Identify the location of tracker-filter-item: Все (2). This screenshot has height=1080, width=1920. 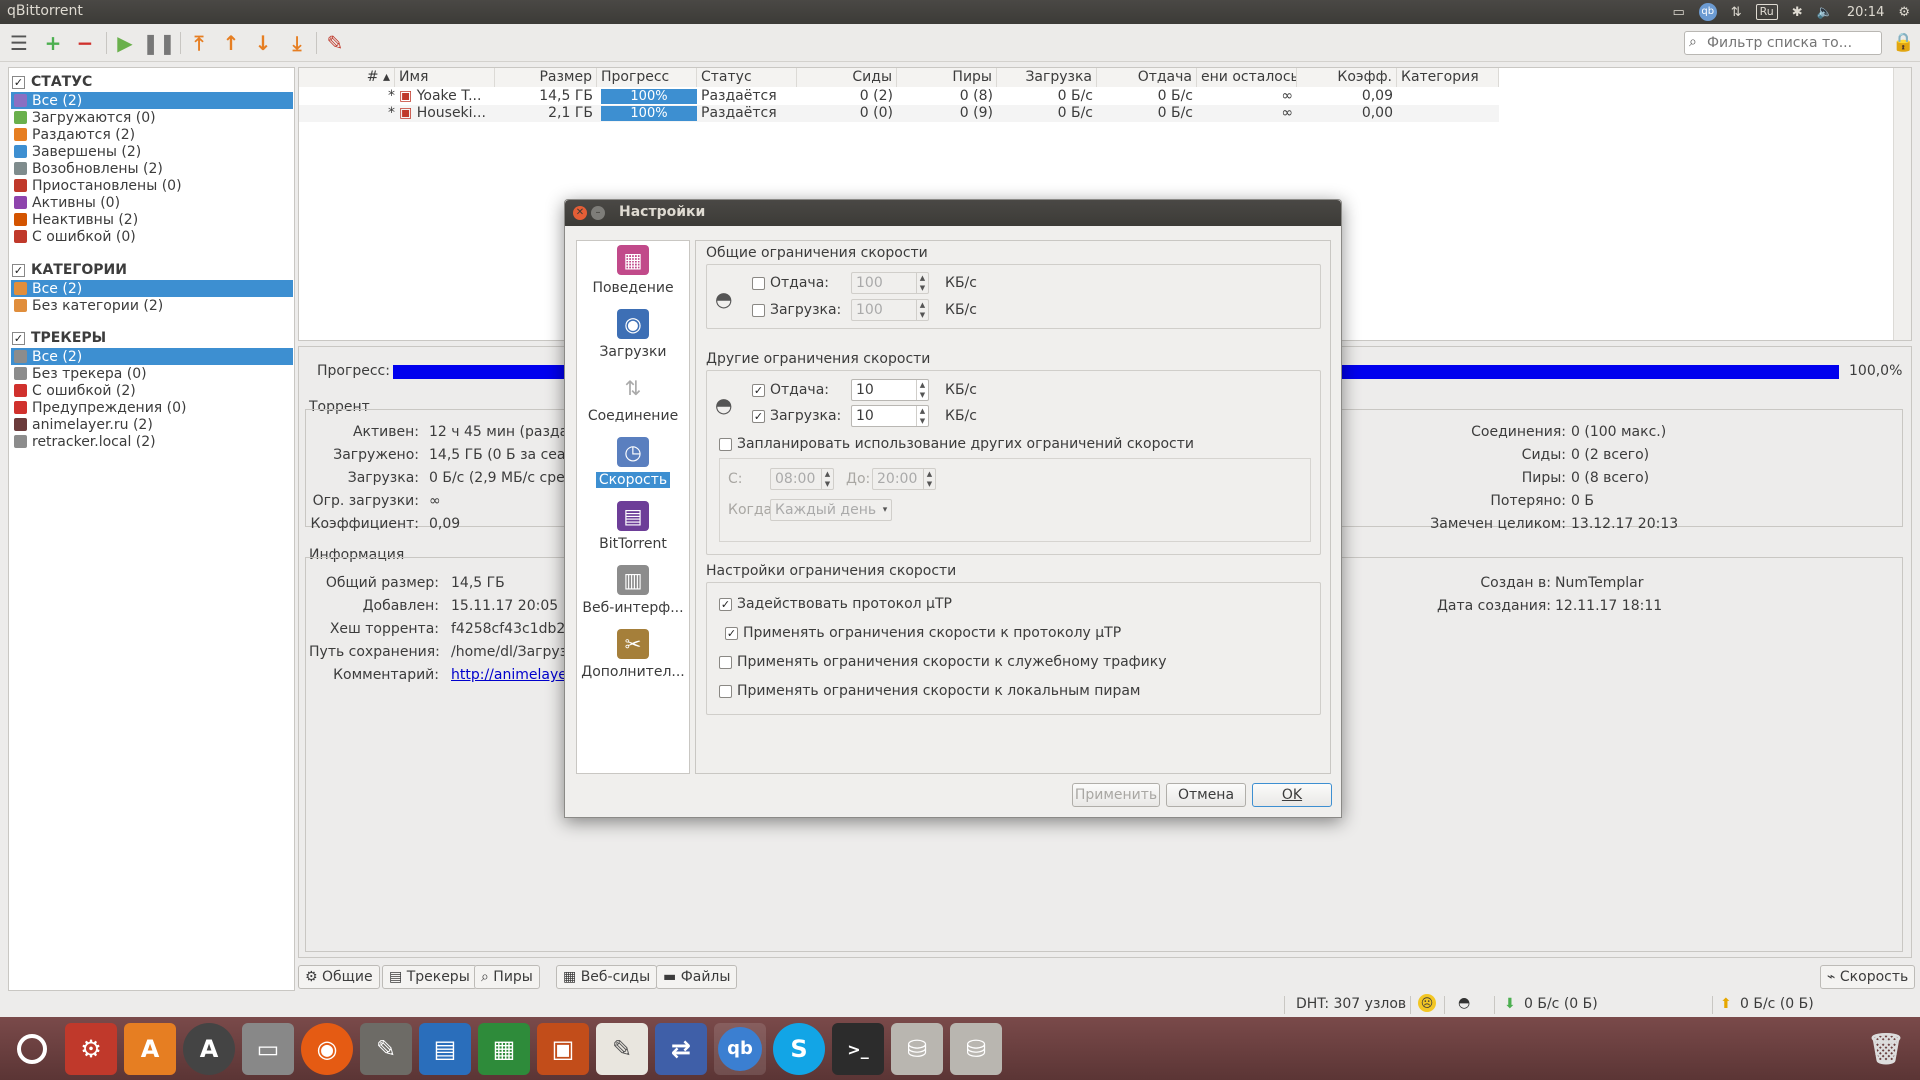
(152, 356).